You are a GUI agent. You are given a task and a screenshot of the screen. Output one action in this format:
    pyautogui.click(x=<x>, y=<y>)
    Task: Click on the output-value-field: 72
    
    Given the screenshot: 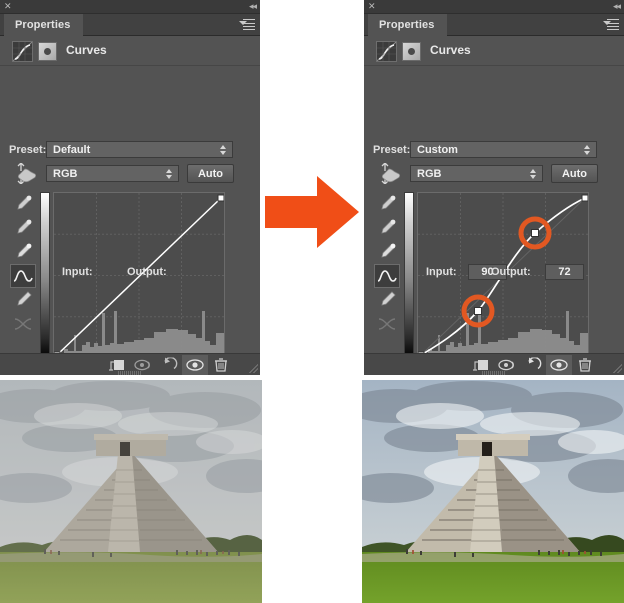 What is the action you would take?
    pyautogui.click(x=564, y=272)
    